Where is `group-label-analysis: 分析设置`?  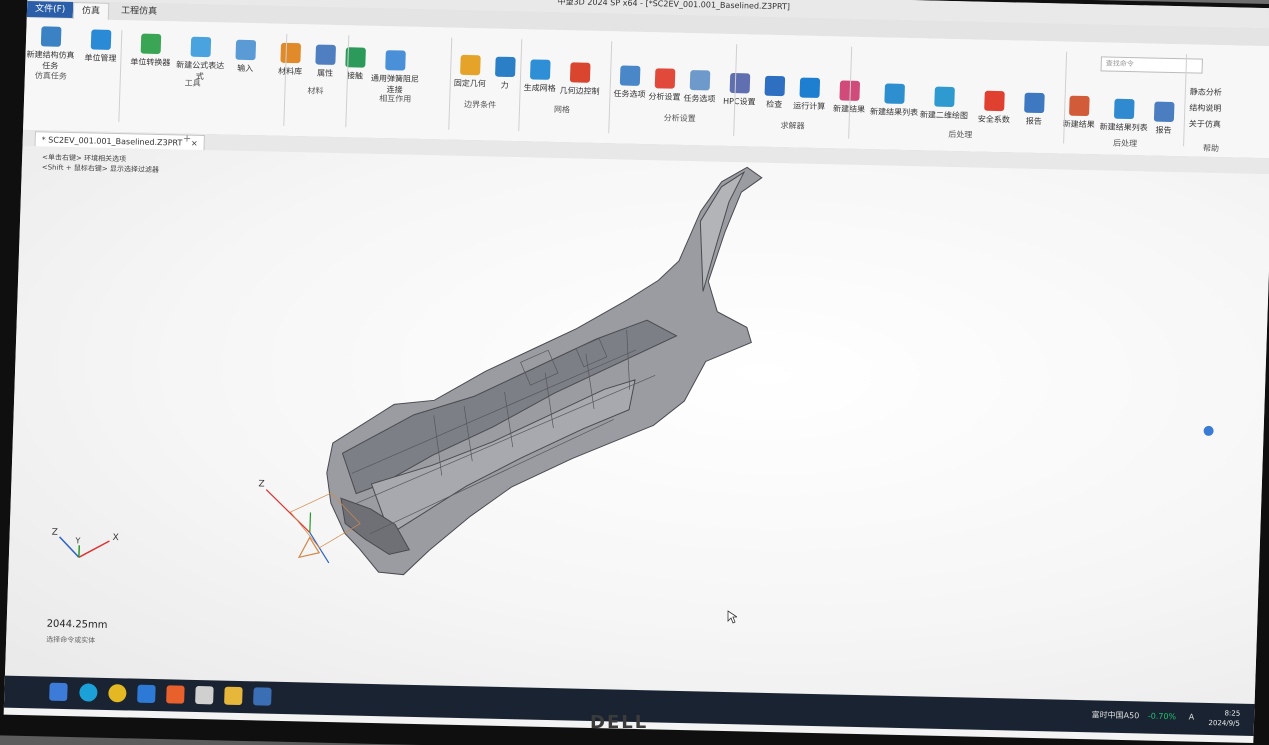 group-label-analysis: 分析设置 is located at coordinates (679, 118).